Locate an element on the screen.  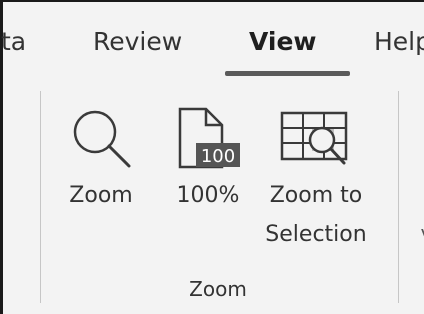
zoom-button: Zoom is located at coordinates (101, 156).